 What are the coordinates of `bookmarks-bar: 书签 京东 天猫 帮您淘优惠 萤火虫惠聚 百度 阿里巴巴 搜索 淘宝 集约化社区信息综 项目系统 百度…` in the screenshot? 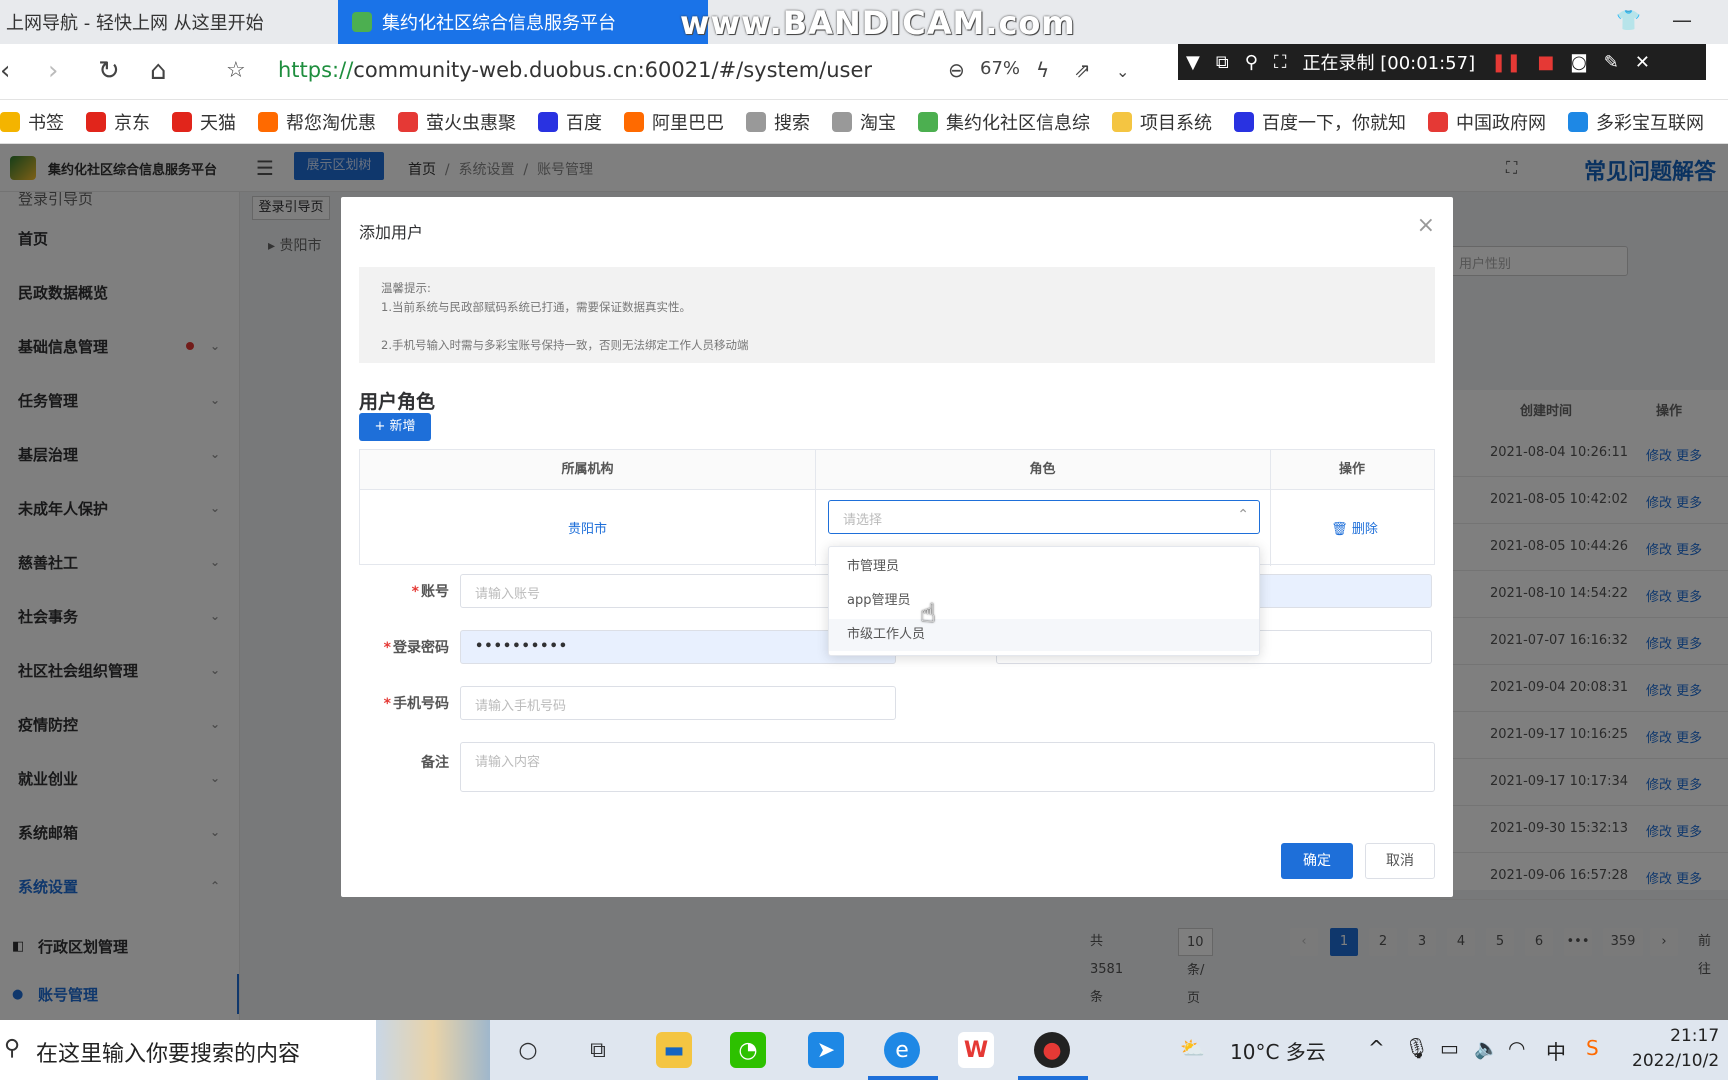 It's located at (864, 122).